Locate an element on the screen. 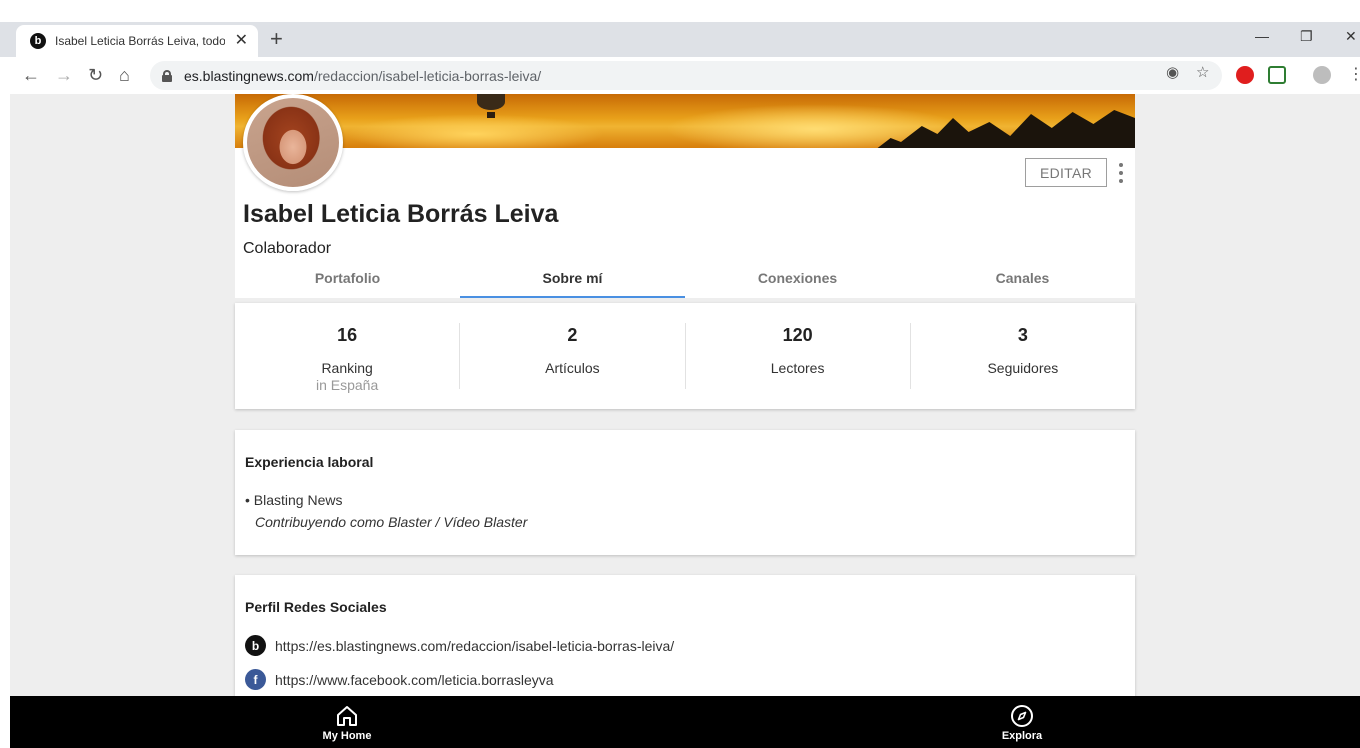 The height and width of the screenshot is (748, 1360). minimize-icon: — is located at coordinates (1262, 36).